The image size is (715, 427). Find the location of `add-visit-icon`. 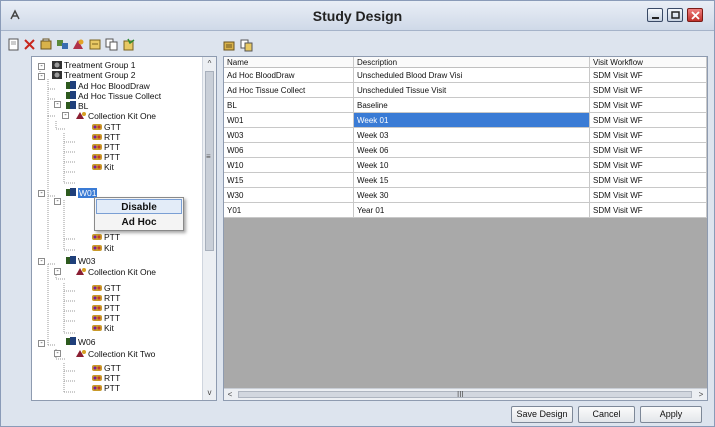

add-visit-icon is located at coordinates (62, 44).